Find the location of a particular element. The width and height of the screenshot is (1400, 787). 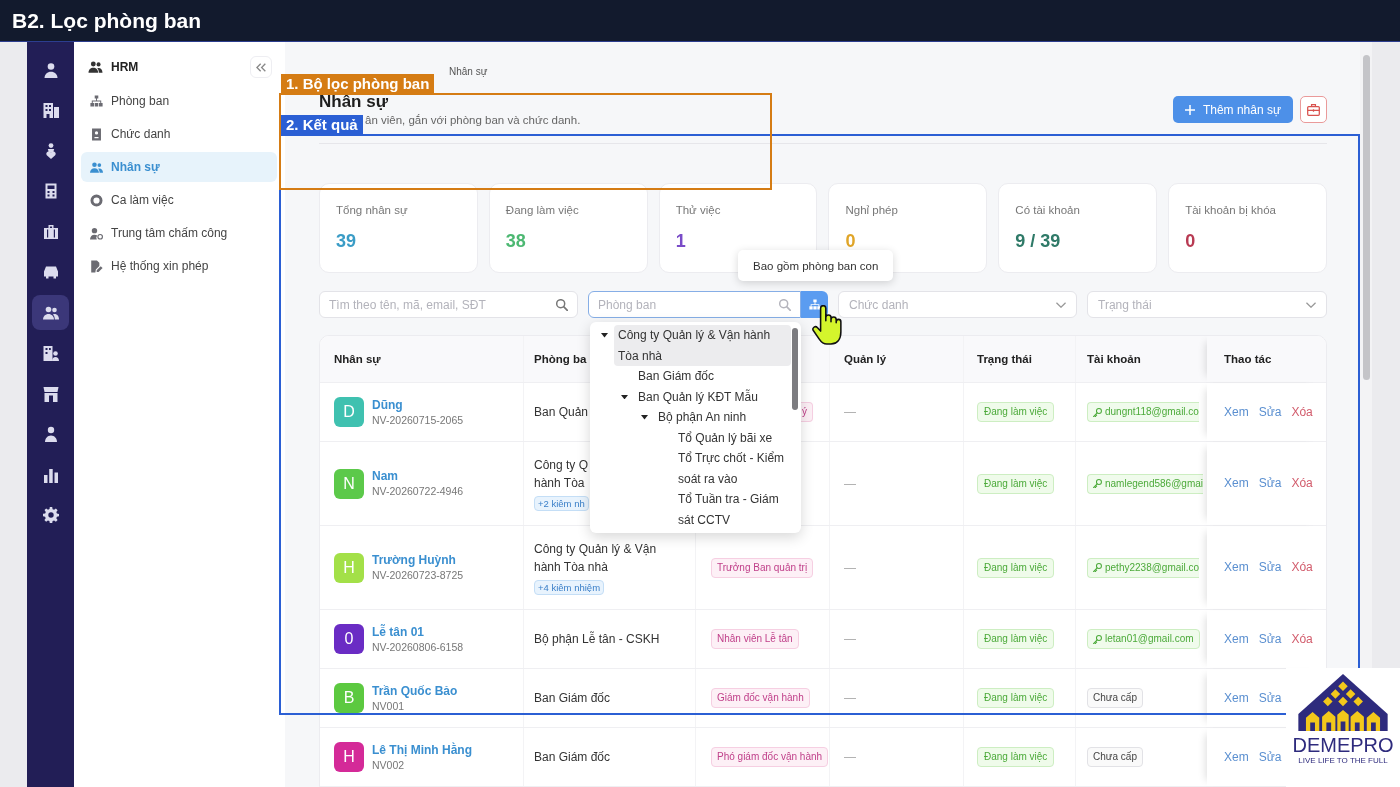

employee-code: NV-20260723-8725 is located at coordinates (418, 575).